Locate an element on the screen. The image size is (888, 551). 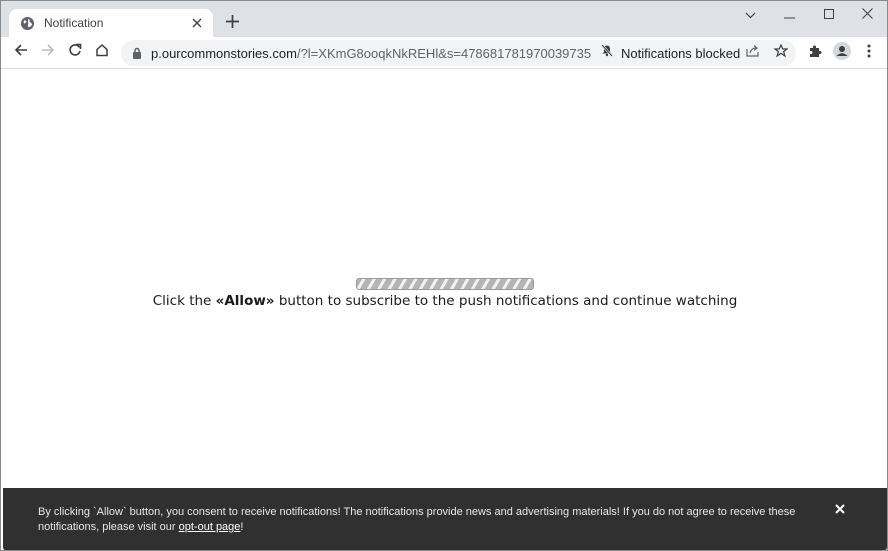
menu-button is located at coordinates (869, 53).